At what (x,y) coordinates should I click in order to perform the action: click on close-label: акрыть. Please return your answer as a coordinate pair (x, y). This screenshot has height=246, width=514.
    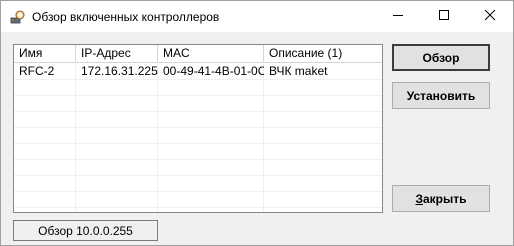
    Looking at the image, I should click on (445, 198).